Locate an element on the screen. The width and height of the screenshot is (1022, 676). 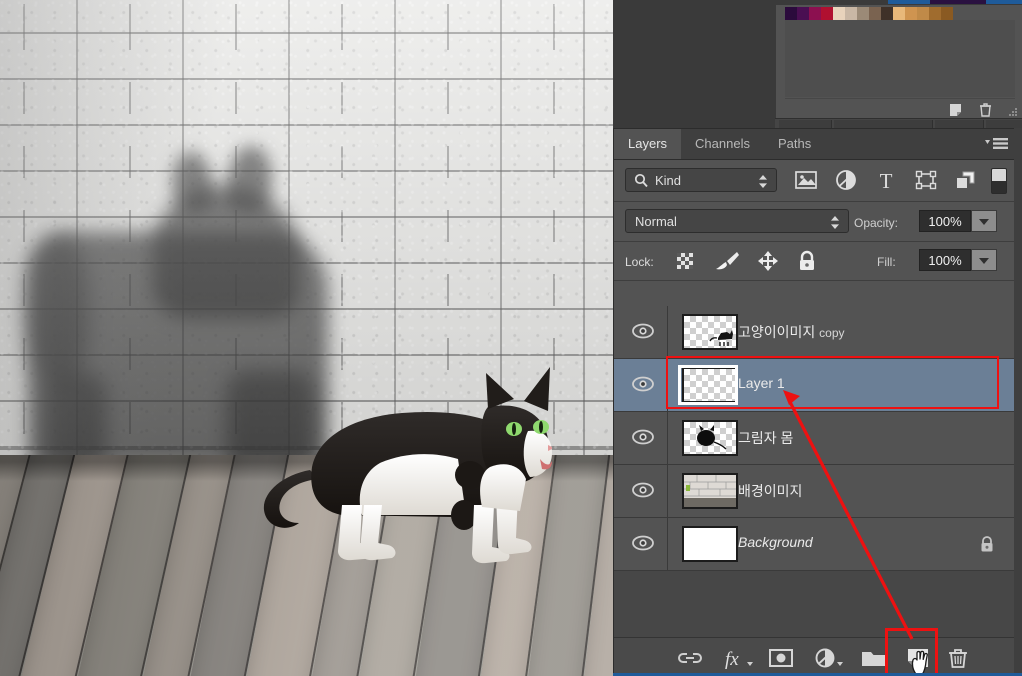
blend-mode-select: Normal is located at coordinates (737, 221).